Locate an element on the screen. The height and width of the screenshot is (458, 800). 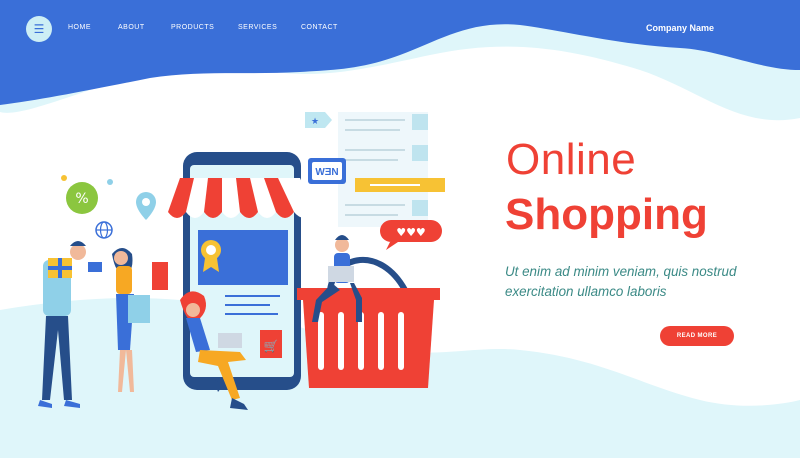
credit-card is located at coordinates (95, 267).